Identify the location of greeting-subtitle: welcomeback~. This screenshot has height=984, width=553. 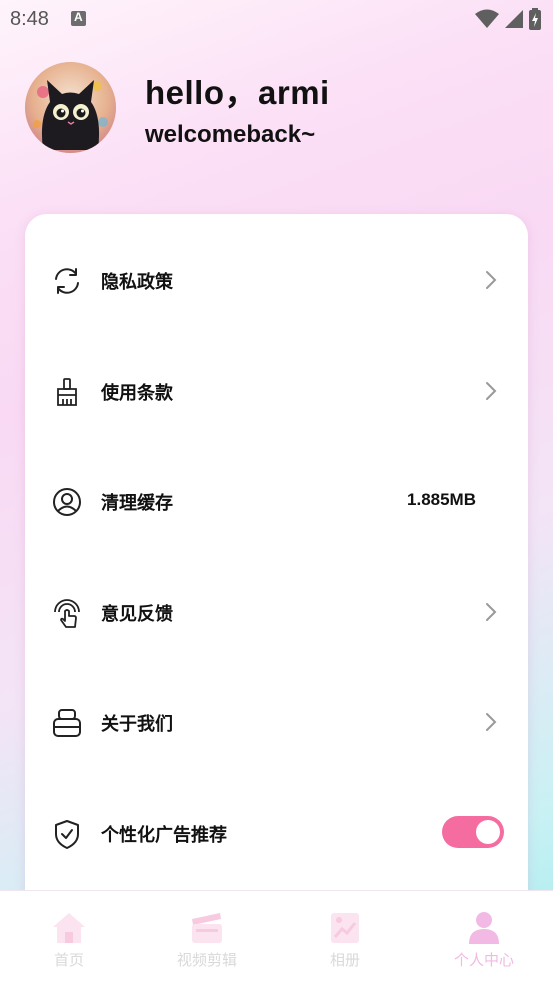
(230, 134).